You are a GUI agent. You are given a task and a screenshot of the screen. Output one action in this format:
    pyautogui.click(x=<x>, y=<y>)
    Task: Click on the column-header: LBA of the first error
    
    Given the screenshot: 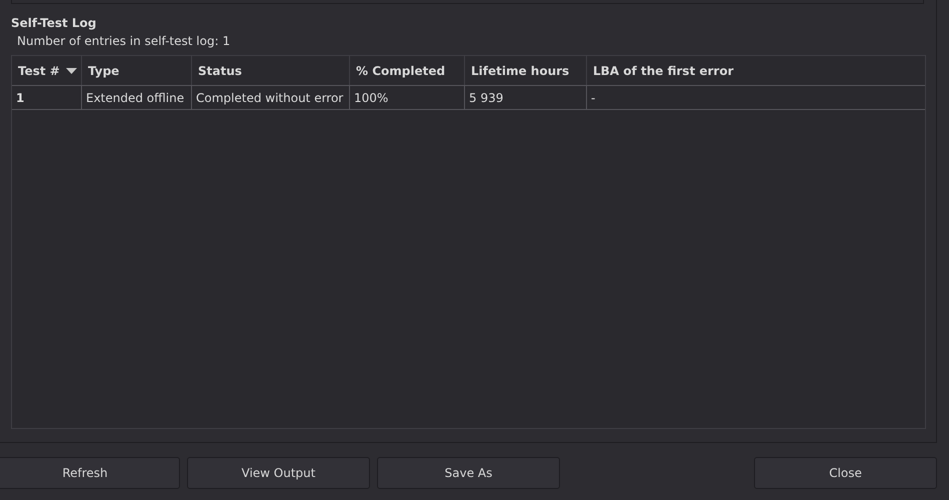 What is the action you would take?
    pyautogui.click(x=756, y=70)
    